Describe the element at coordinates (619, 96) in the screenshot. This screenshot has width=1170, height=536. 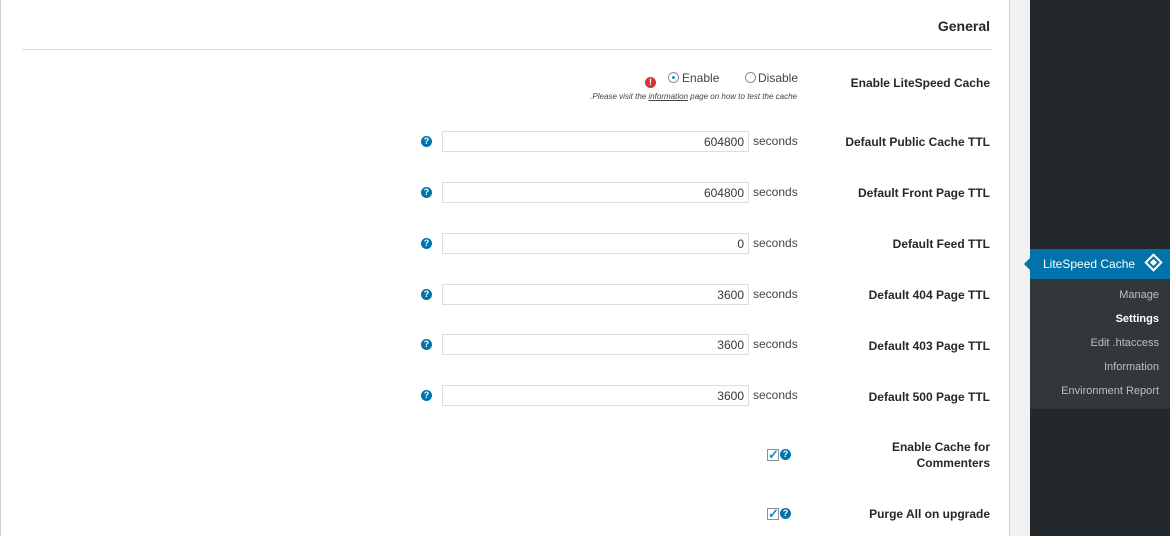
I see `note-prefix: .Please visit the` at that location.